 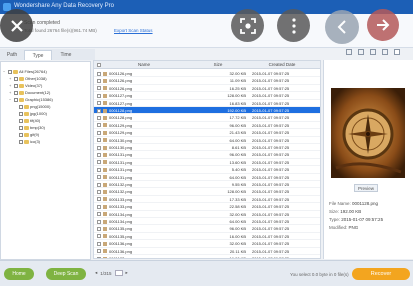 What do you see at coordinates (31, 99) in the screenshot?
I see `tree-node: − Graphic(15386)` at bounding box center [31, 99].